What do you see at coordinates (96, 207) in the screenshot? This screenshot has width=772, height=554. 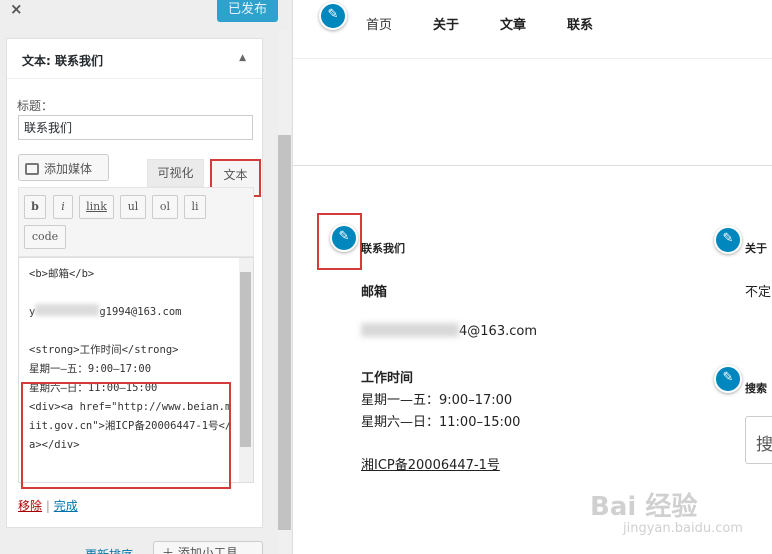 I see `quicktag-link-button: link` at bounding box center [96, 207].